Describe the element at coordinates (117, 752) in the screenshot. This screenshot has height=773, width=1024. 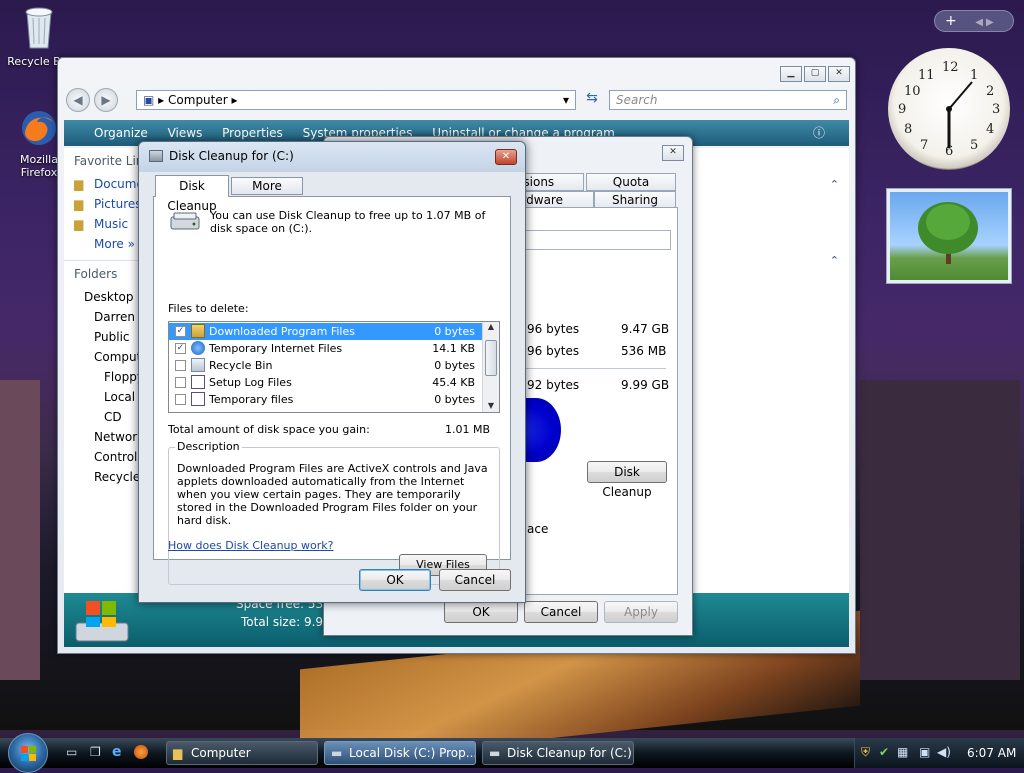
I see `internet-explorer-icon: e` at that location.